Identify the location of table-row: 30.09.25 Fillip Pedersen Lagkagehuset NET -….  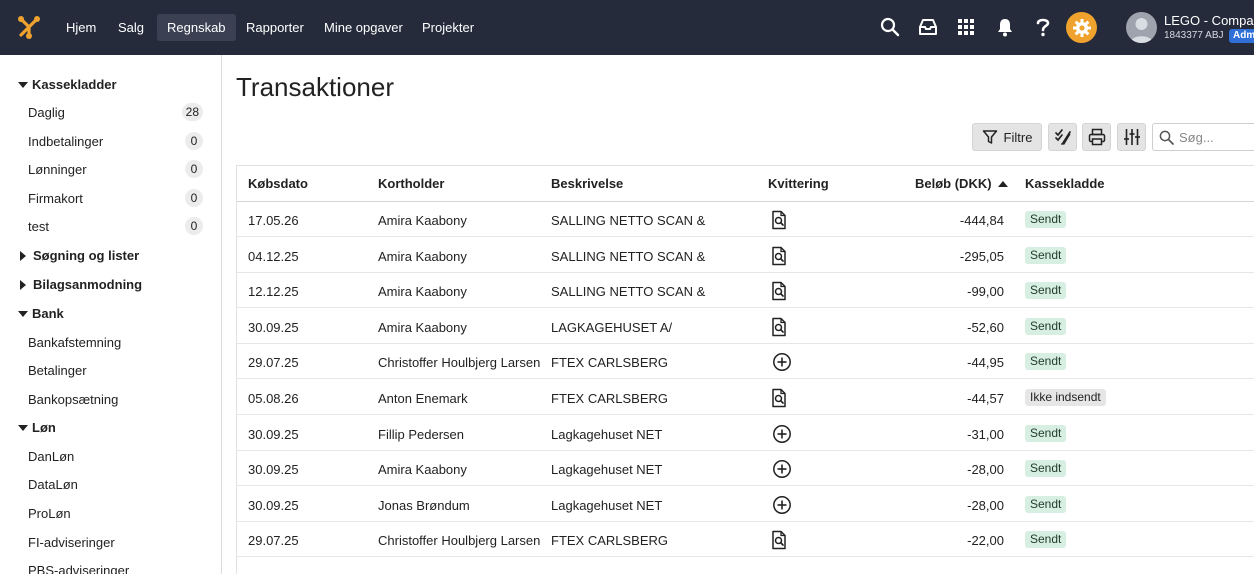
(745, 433).